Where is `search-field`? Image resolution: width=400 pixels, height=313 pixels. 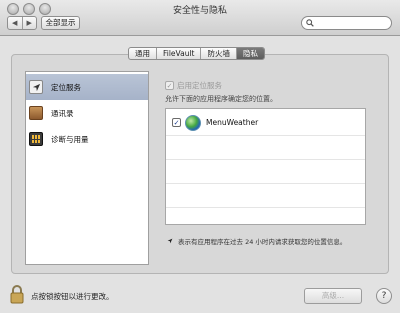 search-field is located at coordinates (346, 23).